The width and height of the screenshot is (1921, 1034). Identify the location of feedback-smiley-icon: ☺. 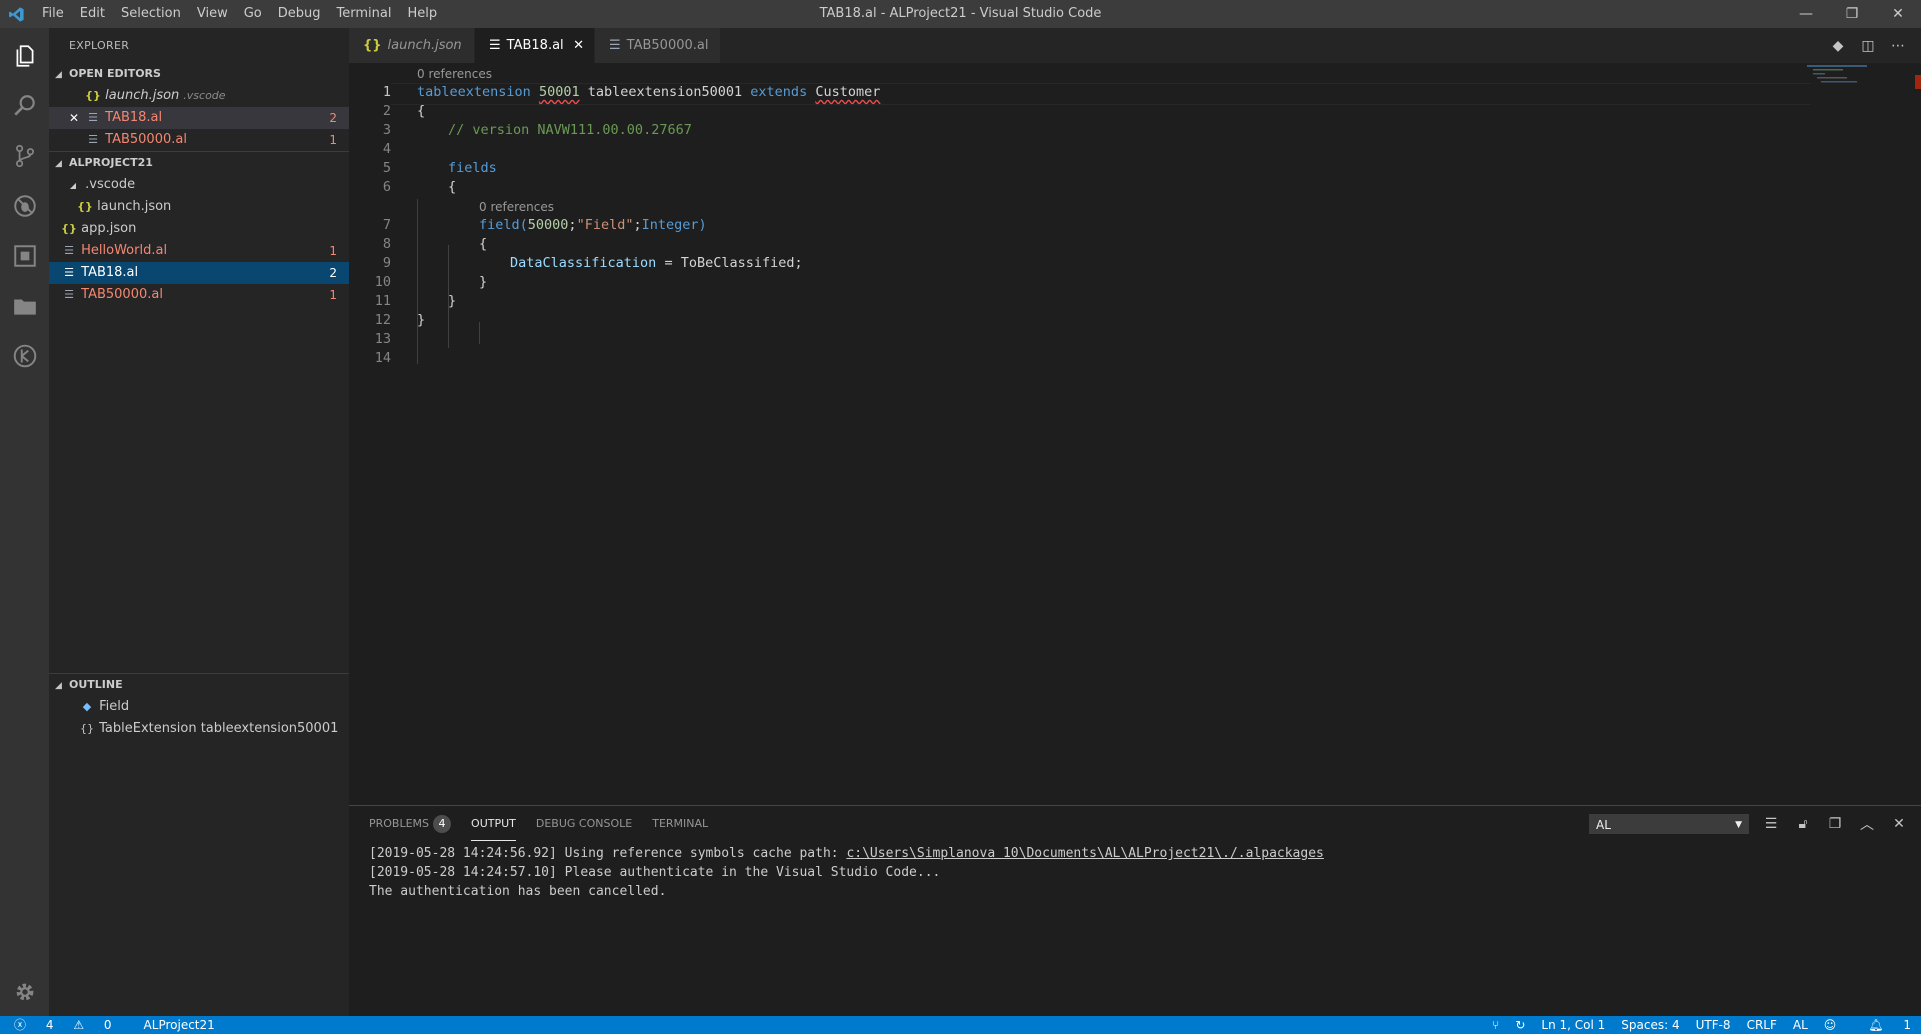
(1830, 1025).